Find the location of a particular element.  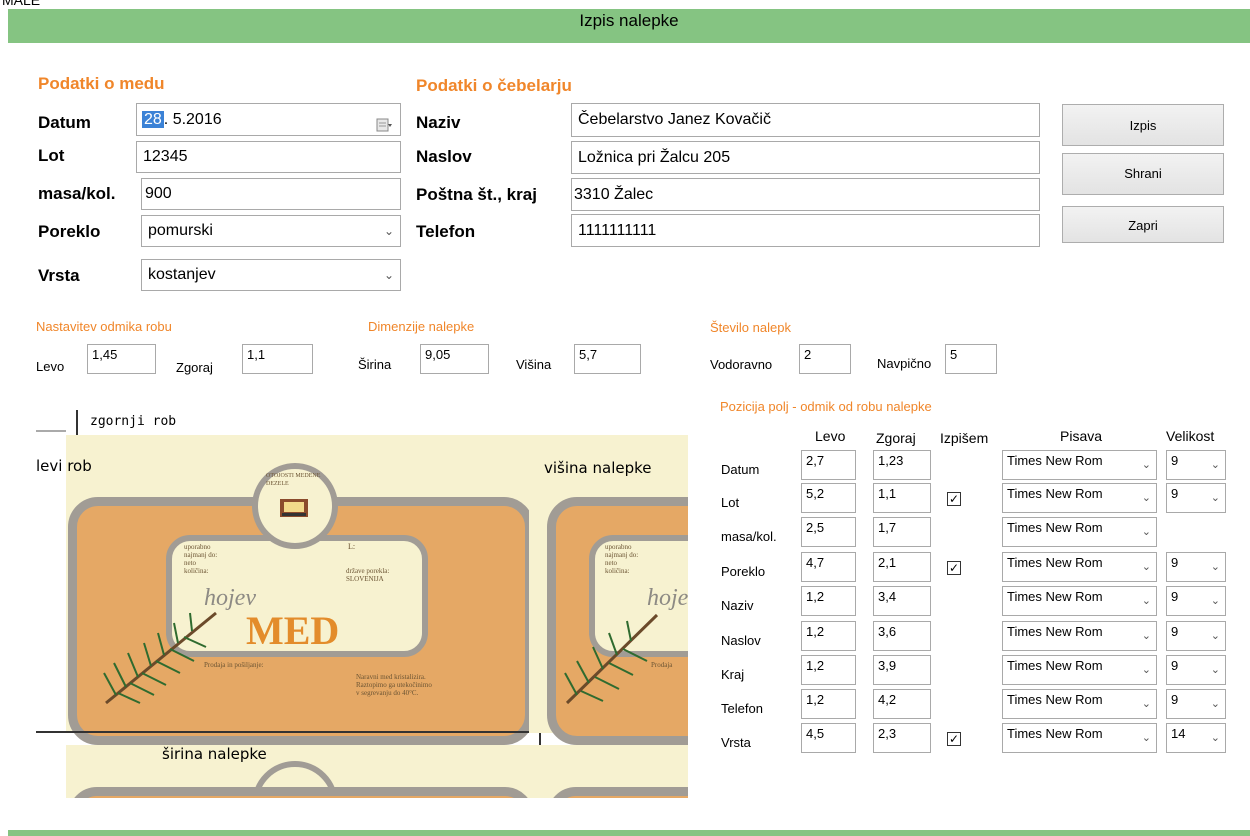

origin-country: države porekla: SLOVENIJA is located at coordinates (368, 575).